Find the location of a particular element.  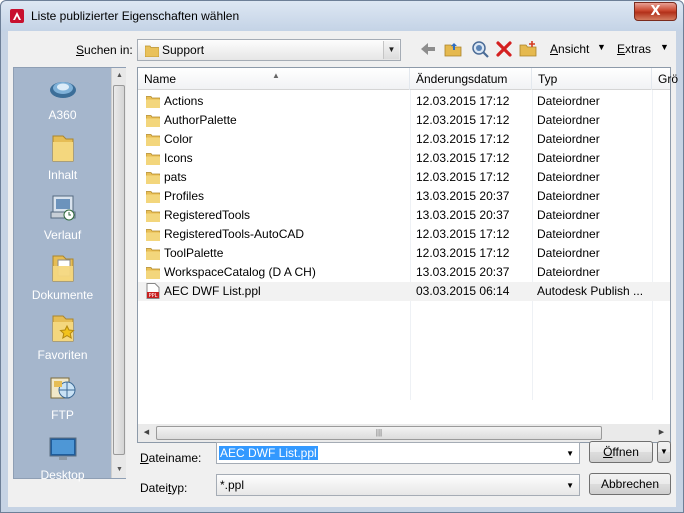

filename-input: AEC DWF List.ppl ▼ is located at coordinates (398, 453).